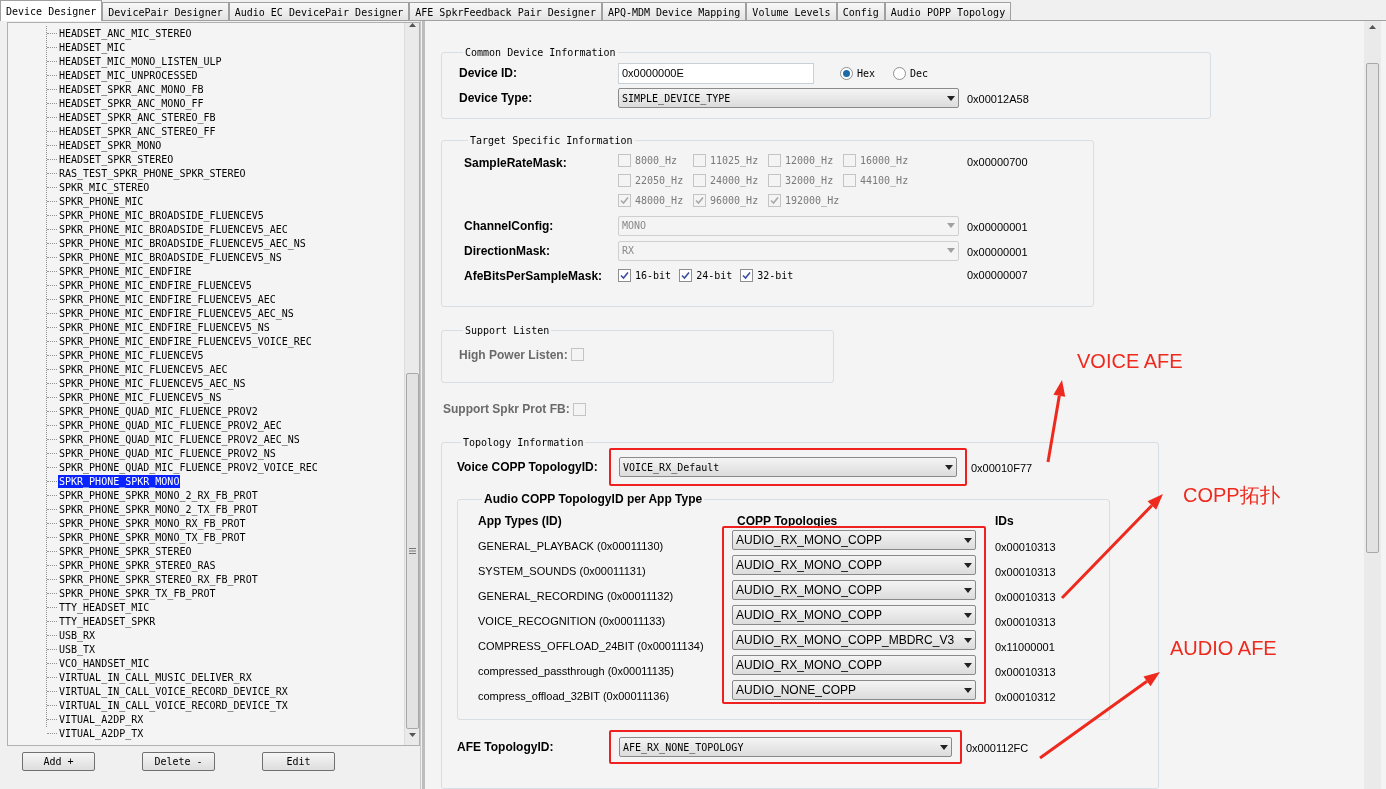 This screenshot has height=789, width=1386. What do you see at coordinates (161, 215) in the screenshot?
I see `tree-item: SPKR_PHONE_MIC_BROADSIDE_FLUENCEV5` at bounding box center [161, 215].